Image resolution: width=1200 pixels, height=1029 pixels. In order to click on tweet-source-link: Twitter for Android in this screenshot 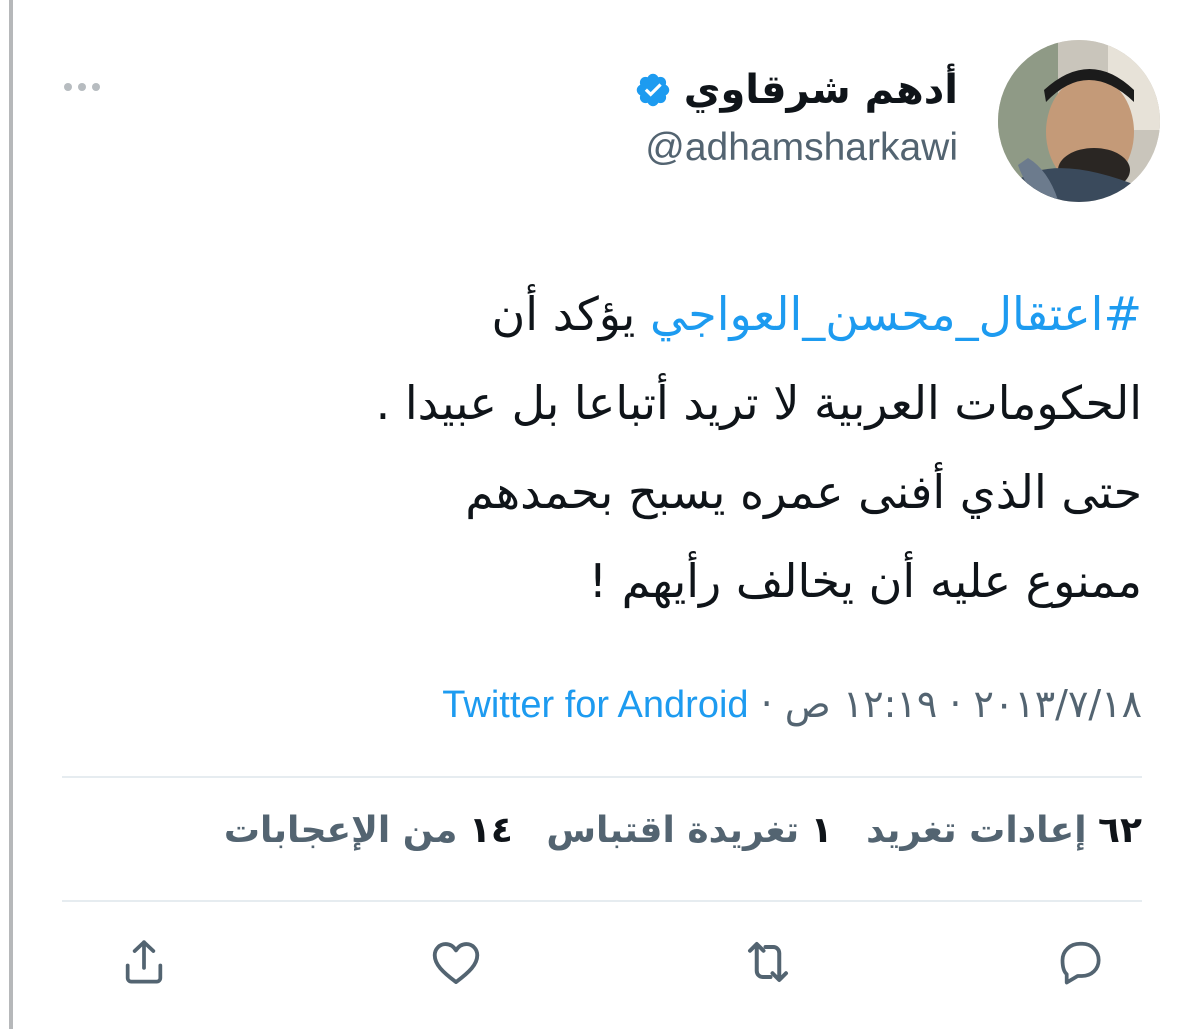, I will do `click(595, 705)`.